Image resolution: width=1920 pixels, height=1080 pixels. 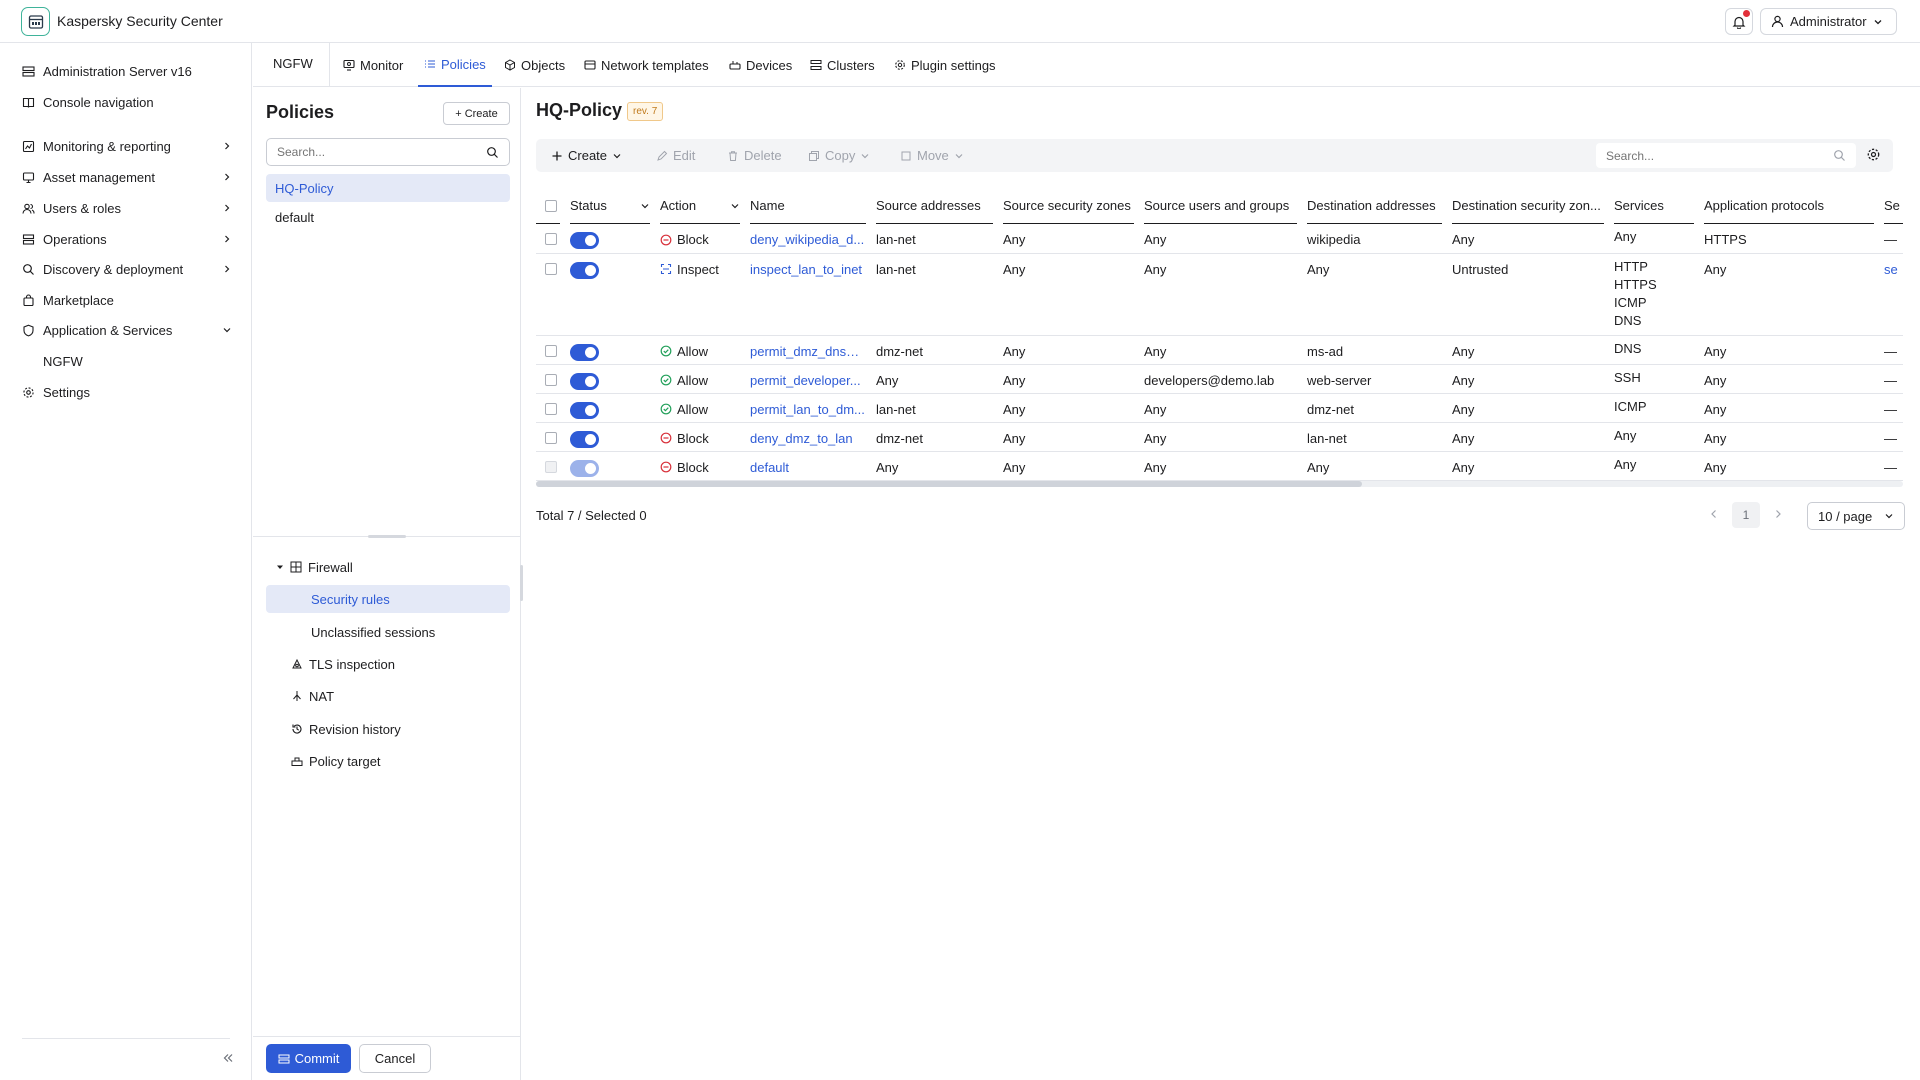 What do you see at coordinates (336, 761) in the screenshot?
I see `tree-item-policy-target: Policy target` at bounding box center [336, 761].